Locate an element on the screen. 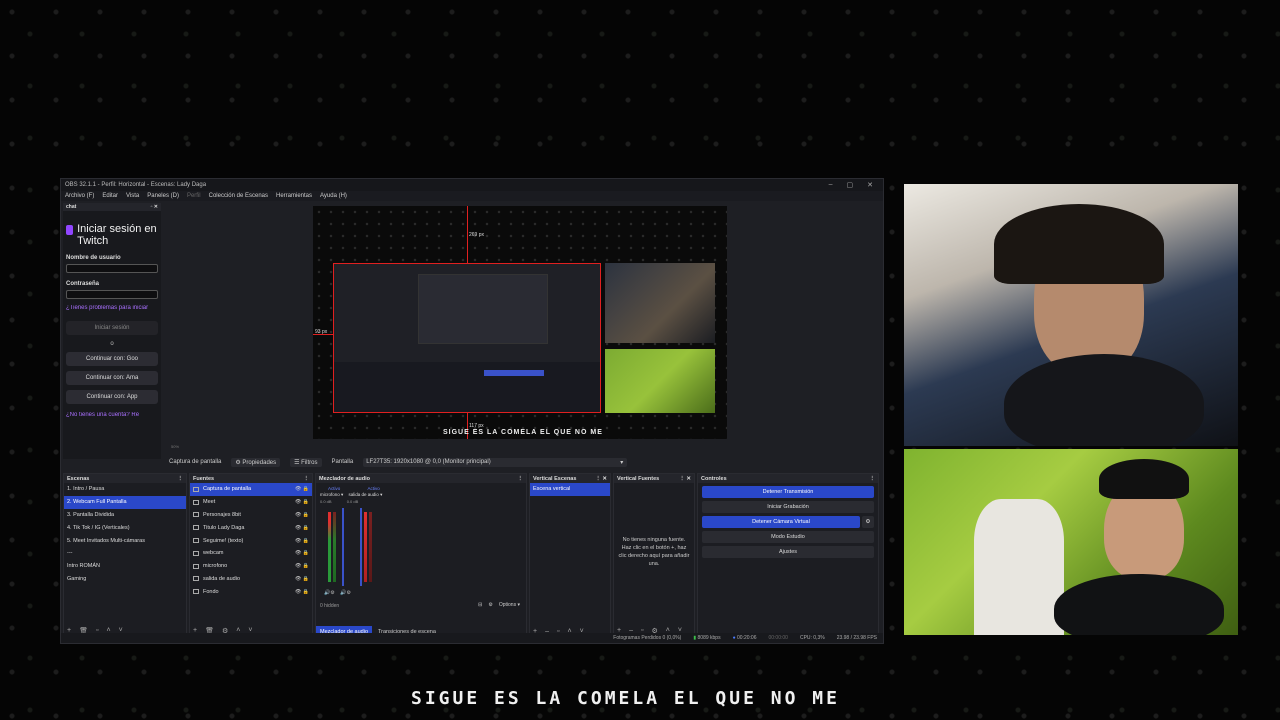 The height and width of the screenshot is (720, 1280). source-type-icon is located at coordinates (196, 528).